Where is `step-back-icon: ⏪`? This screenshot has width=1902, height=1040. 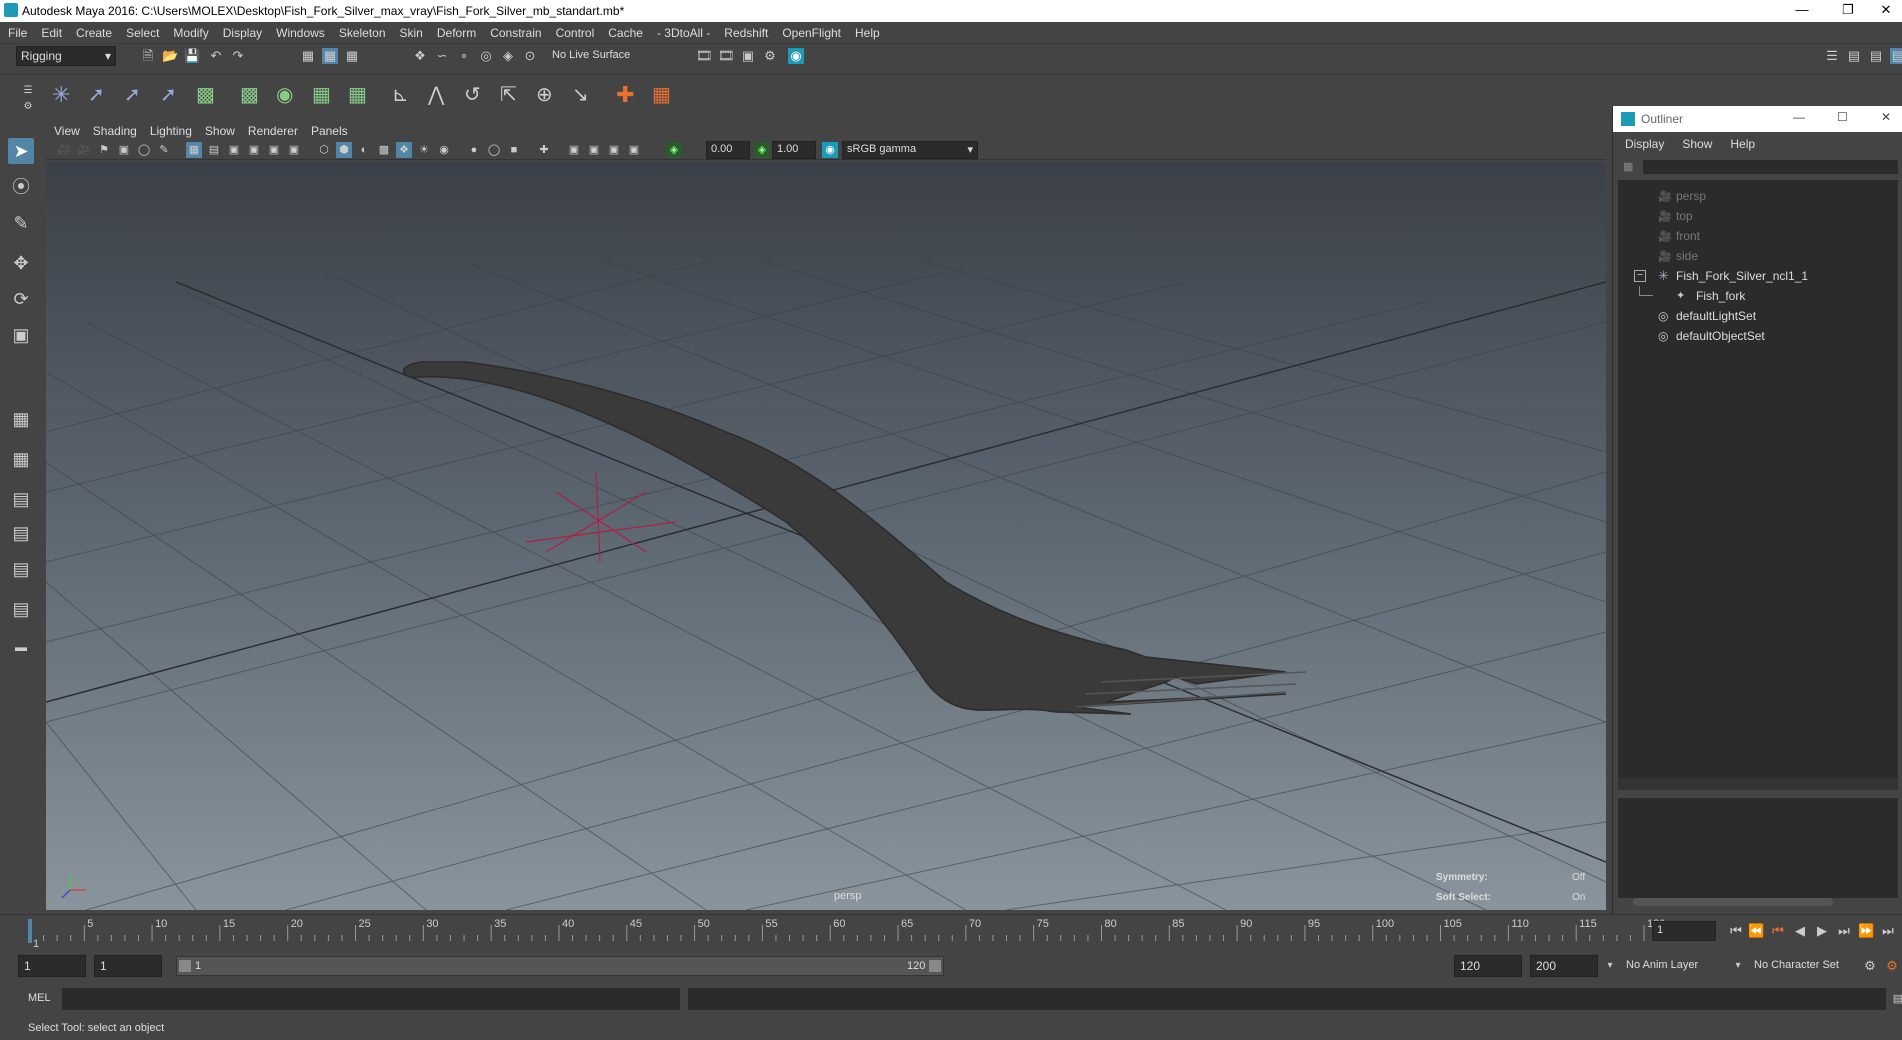 step-back-icon: ⏪ is located at coordinates (1756, 931).